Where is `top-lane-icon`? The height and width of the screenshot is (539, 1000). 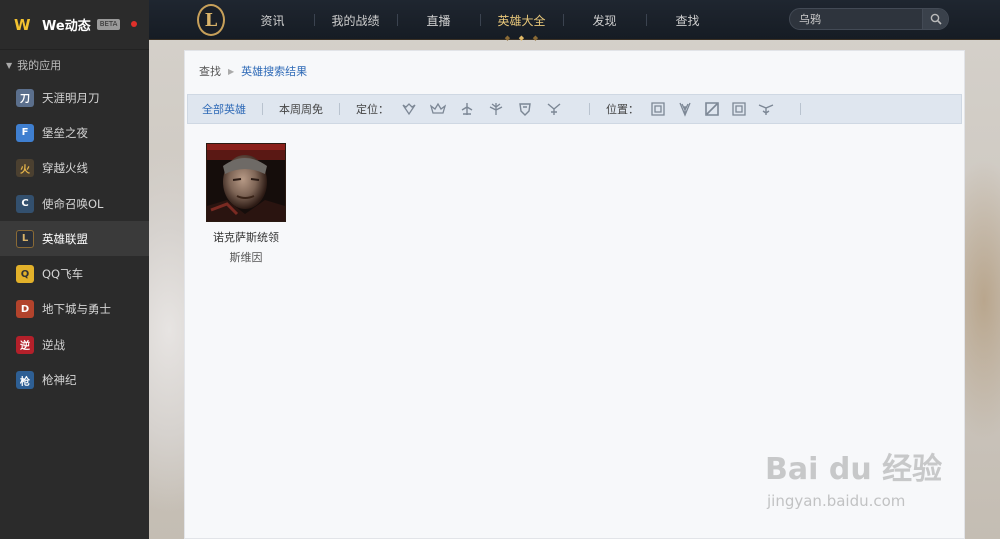
top-lane-icon is located at coordinates (658, 109).